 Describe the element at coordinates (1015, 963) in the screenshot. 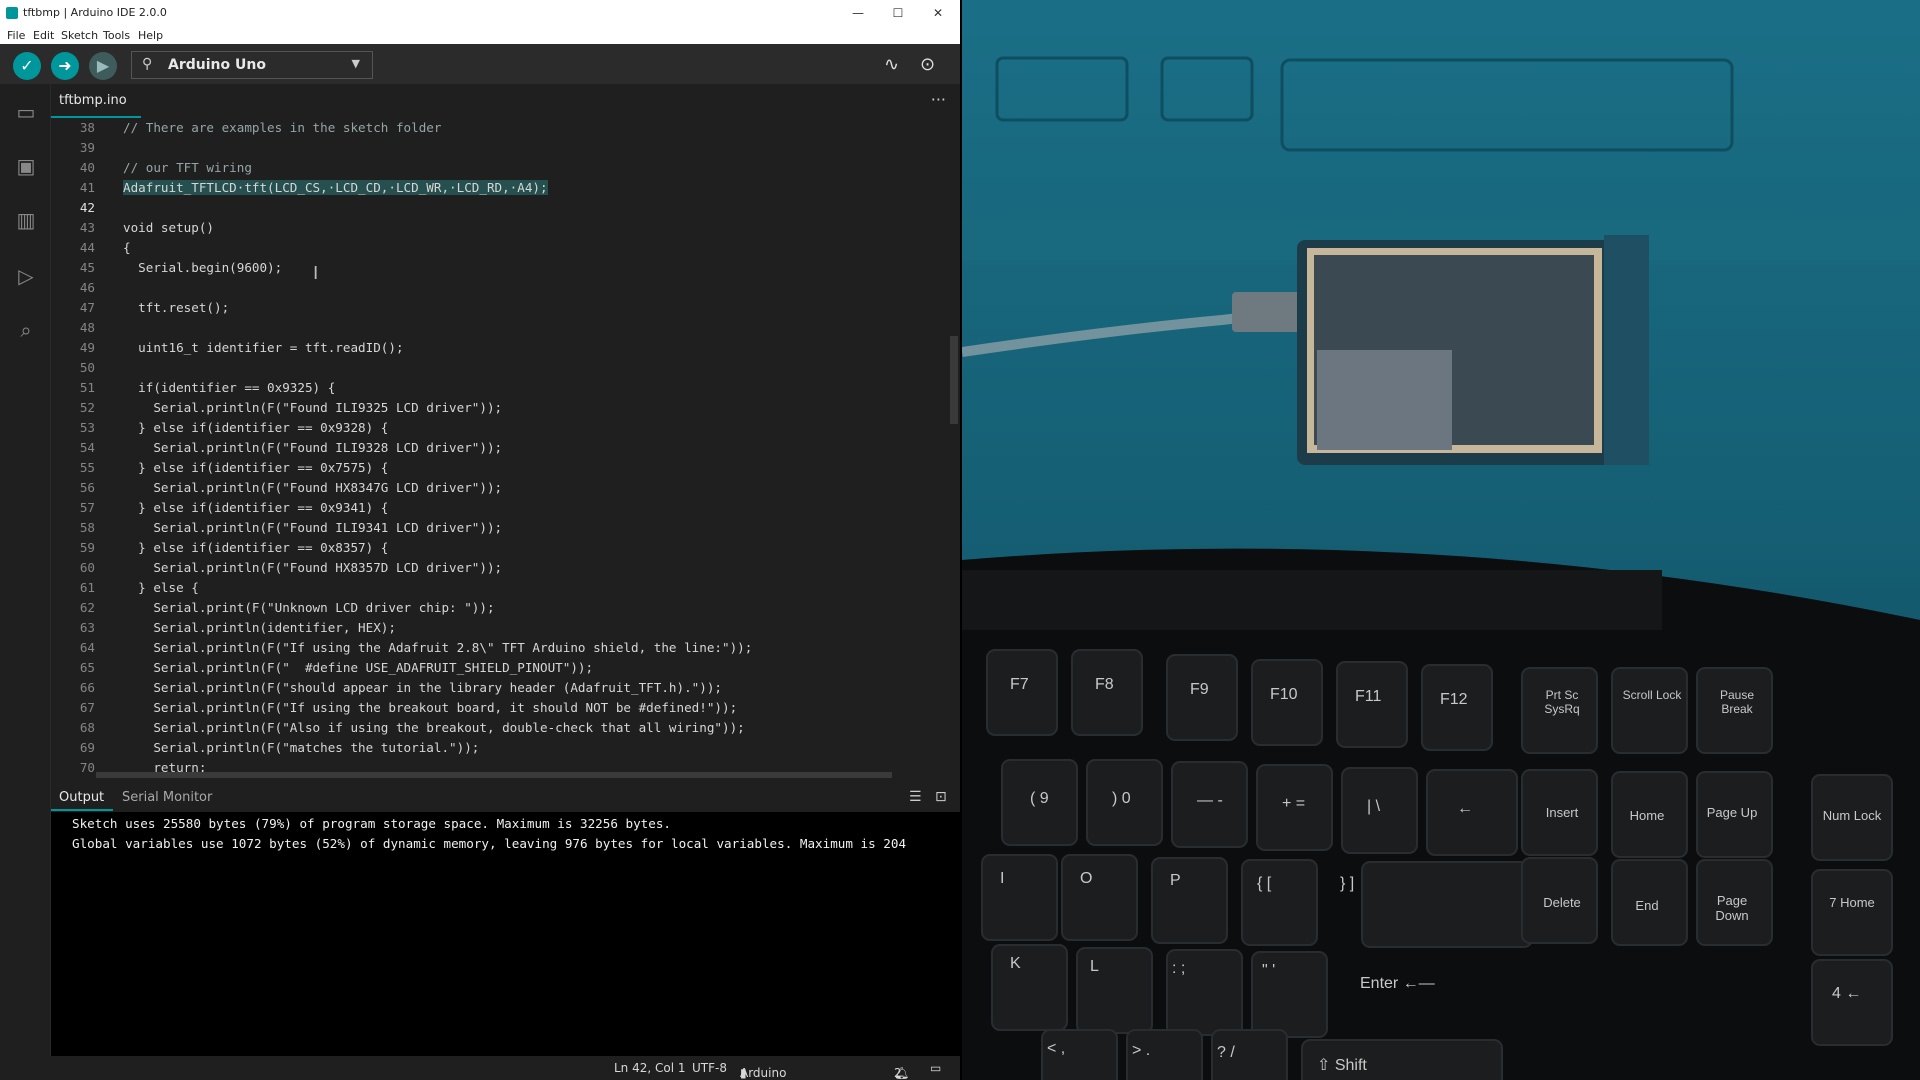

I see `key-k: K` at that location.